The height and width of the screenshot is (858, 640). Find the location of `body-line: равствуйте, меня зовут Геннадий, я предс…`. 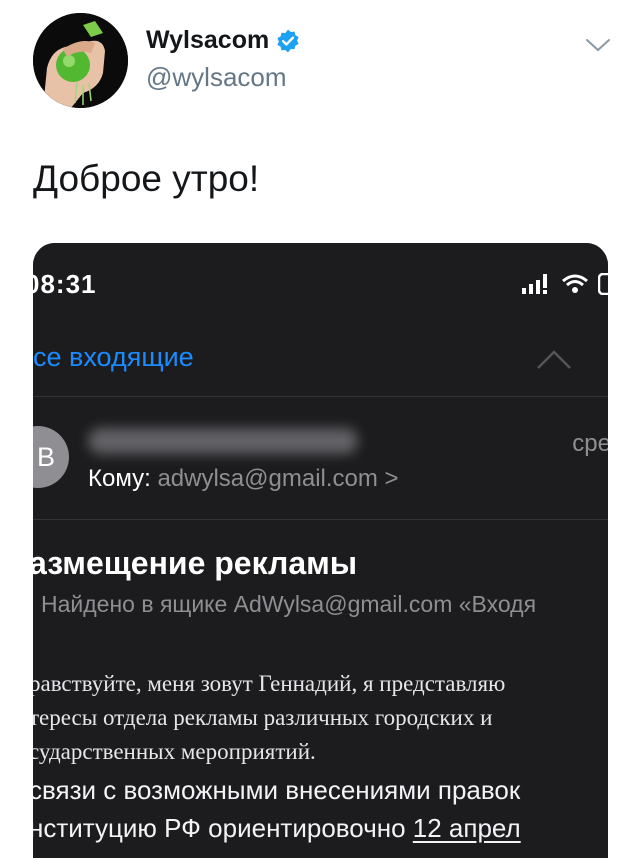

body-line: равствуйте, меня зовут Геннадий, я предс… is located at coordinates (269, 683).